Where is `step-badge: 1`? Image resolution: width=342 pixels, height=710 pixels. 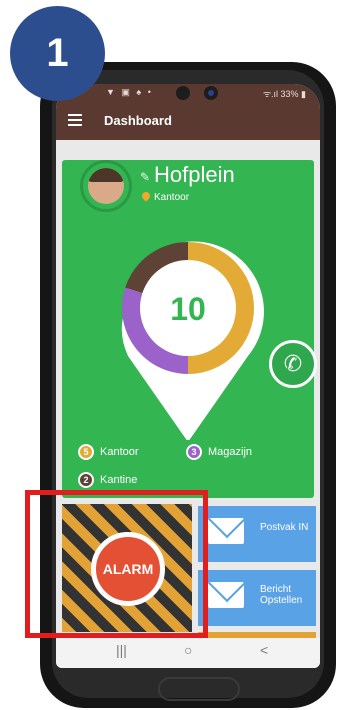
step-badge: 1 is located at coordinates (57, 53).